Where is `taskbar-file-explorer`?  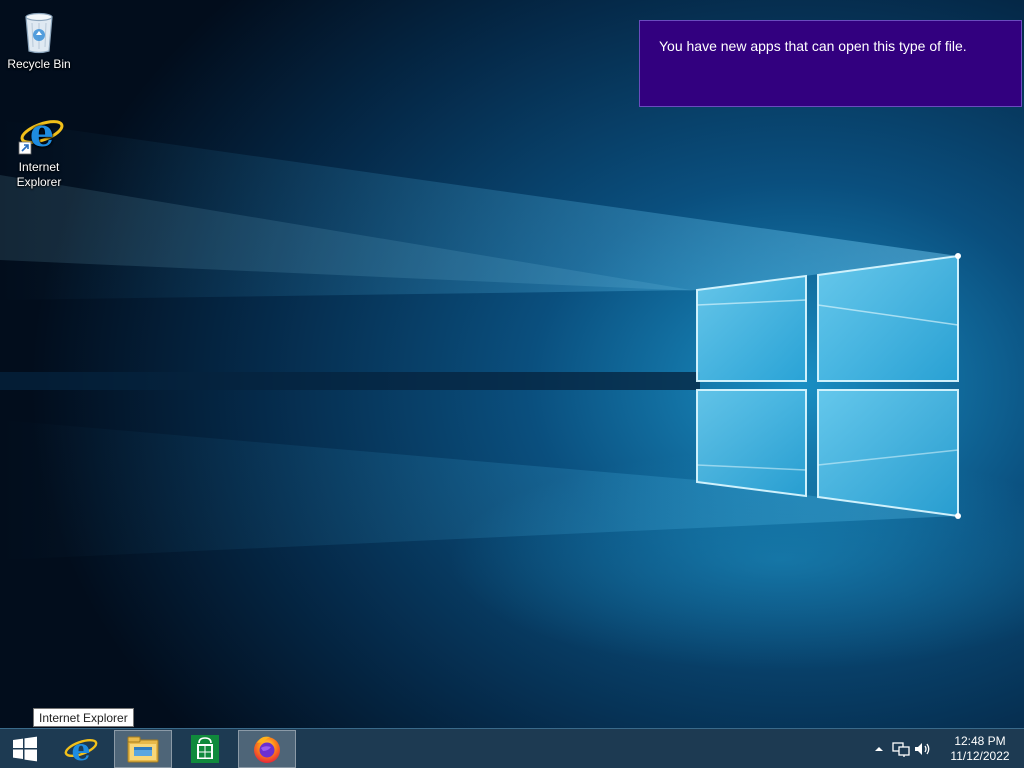
taskbar-file-explorer is located at coordinates (143, 749).